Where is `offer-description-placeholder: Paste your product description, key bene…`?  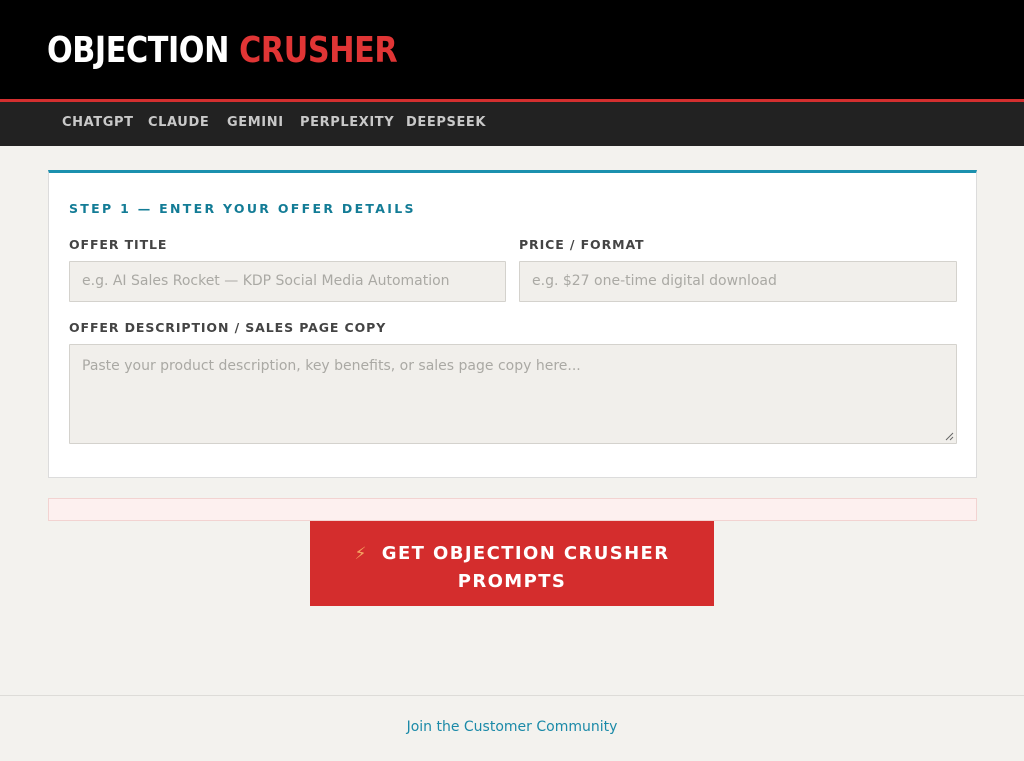 offer-description-placeholder: Paste your product description, key bene… is located at coordinates (331, 366).